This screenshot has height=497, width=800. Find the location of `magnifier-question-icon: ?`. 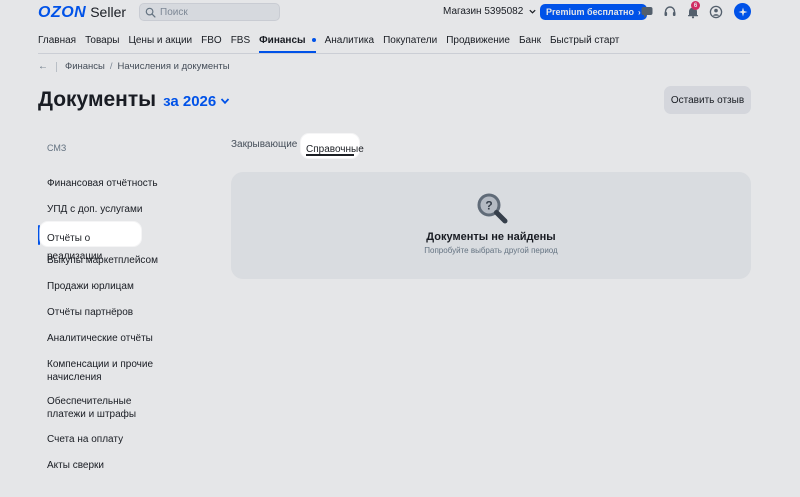

magnifier-question-icon: ? is located at coordinates (492, 208).